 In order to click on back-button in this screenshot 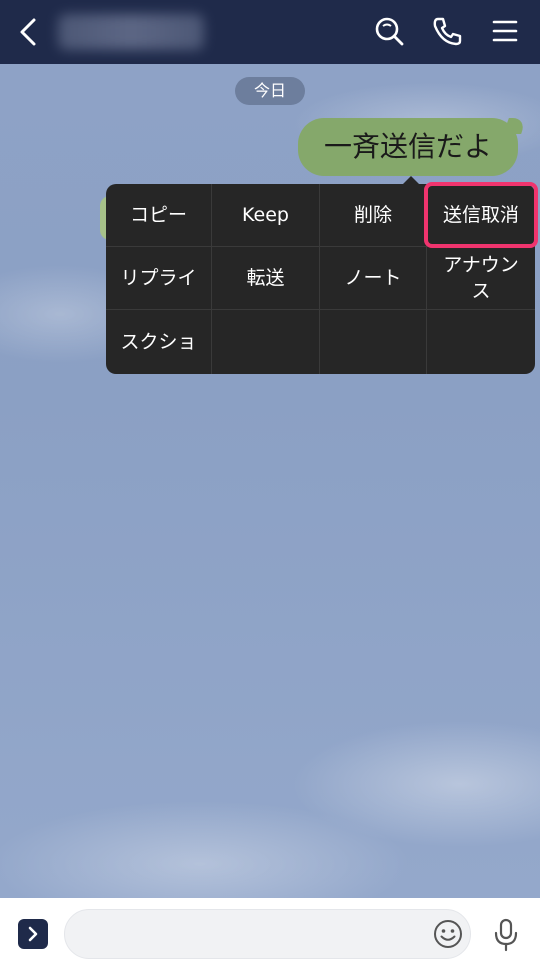, I will do `click(29, 32)`.